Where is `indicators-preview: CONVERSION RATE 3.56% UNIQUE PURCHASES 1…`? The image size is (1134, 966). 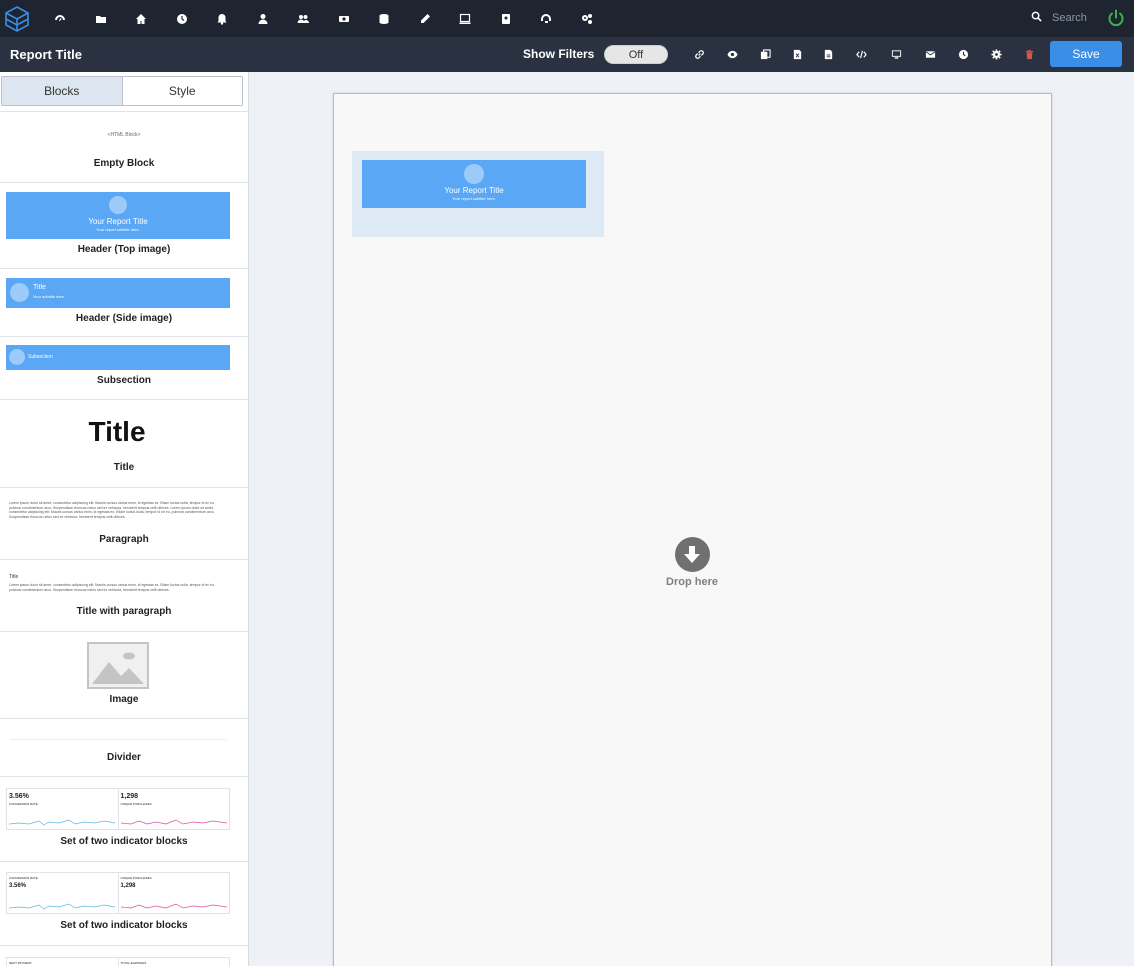 indicators-preview: CONVERSION RATE 3.56% UNIQUE PURCHASES 1… is located at coordinates (118, 893).